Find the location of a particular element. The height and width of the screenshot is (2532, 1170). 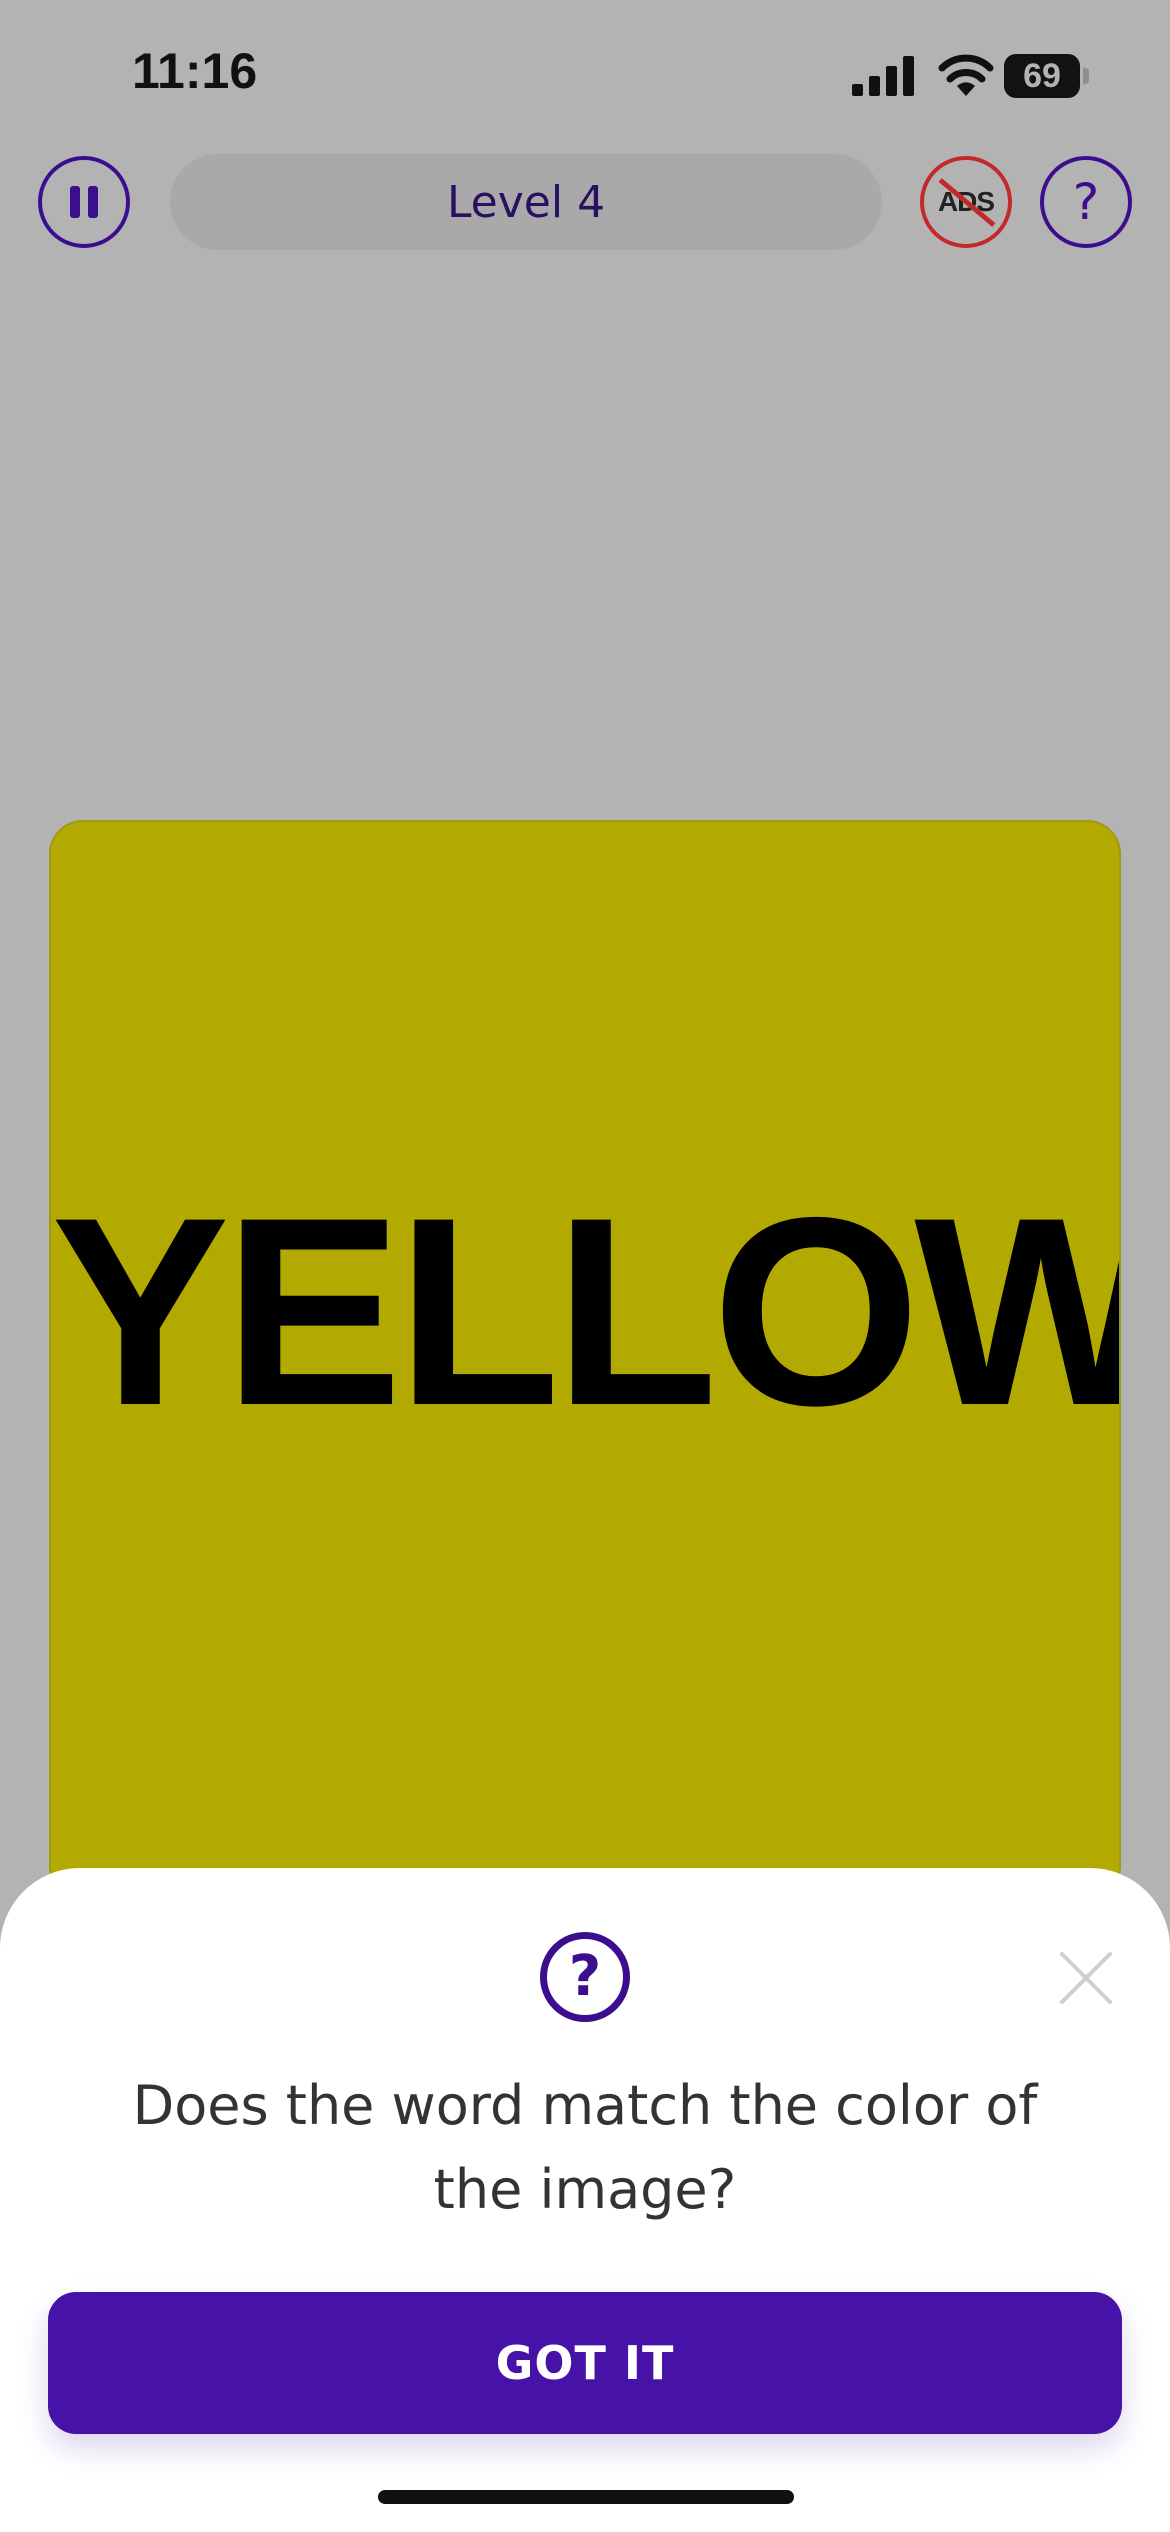

battery-icon: 69 is located at coordinates (1047, 76).